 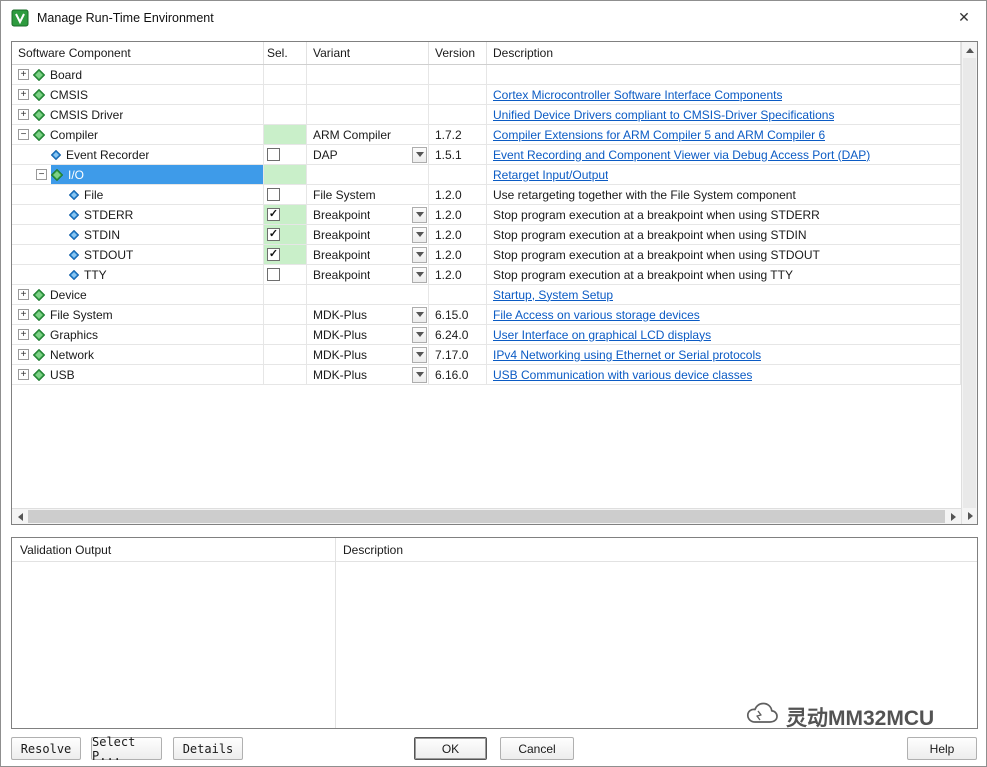 I want to click on component-cell: − I/O, so click(x=138, y=175).